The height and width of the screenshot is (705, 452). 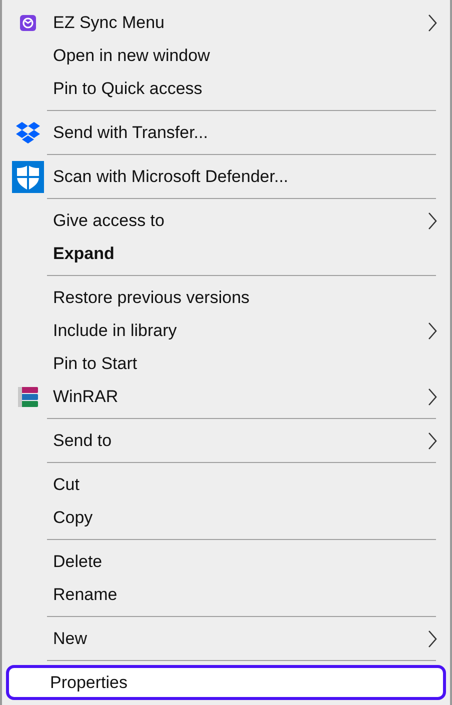 What do you see at coordinates (28, 133) in the screenshot?
I see `dropbox-icon` at bounding box center [28, 133].